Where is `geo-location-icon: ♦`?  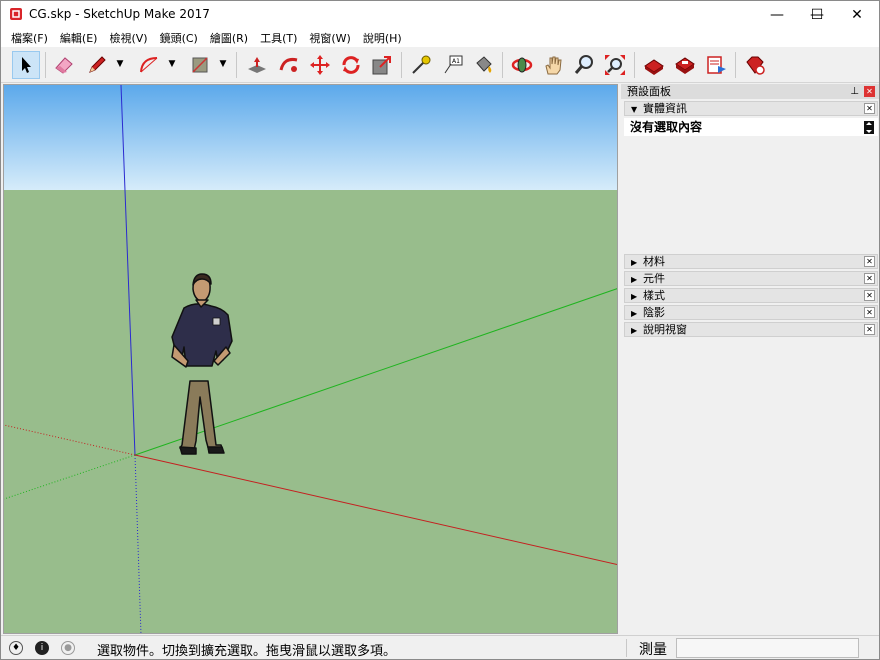 geo-location-icon: ♦ is located at coordinates (16, 648).